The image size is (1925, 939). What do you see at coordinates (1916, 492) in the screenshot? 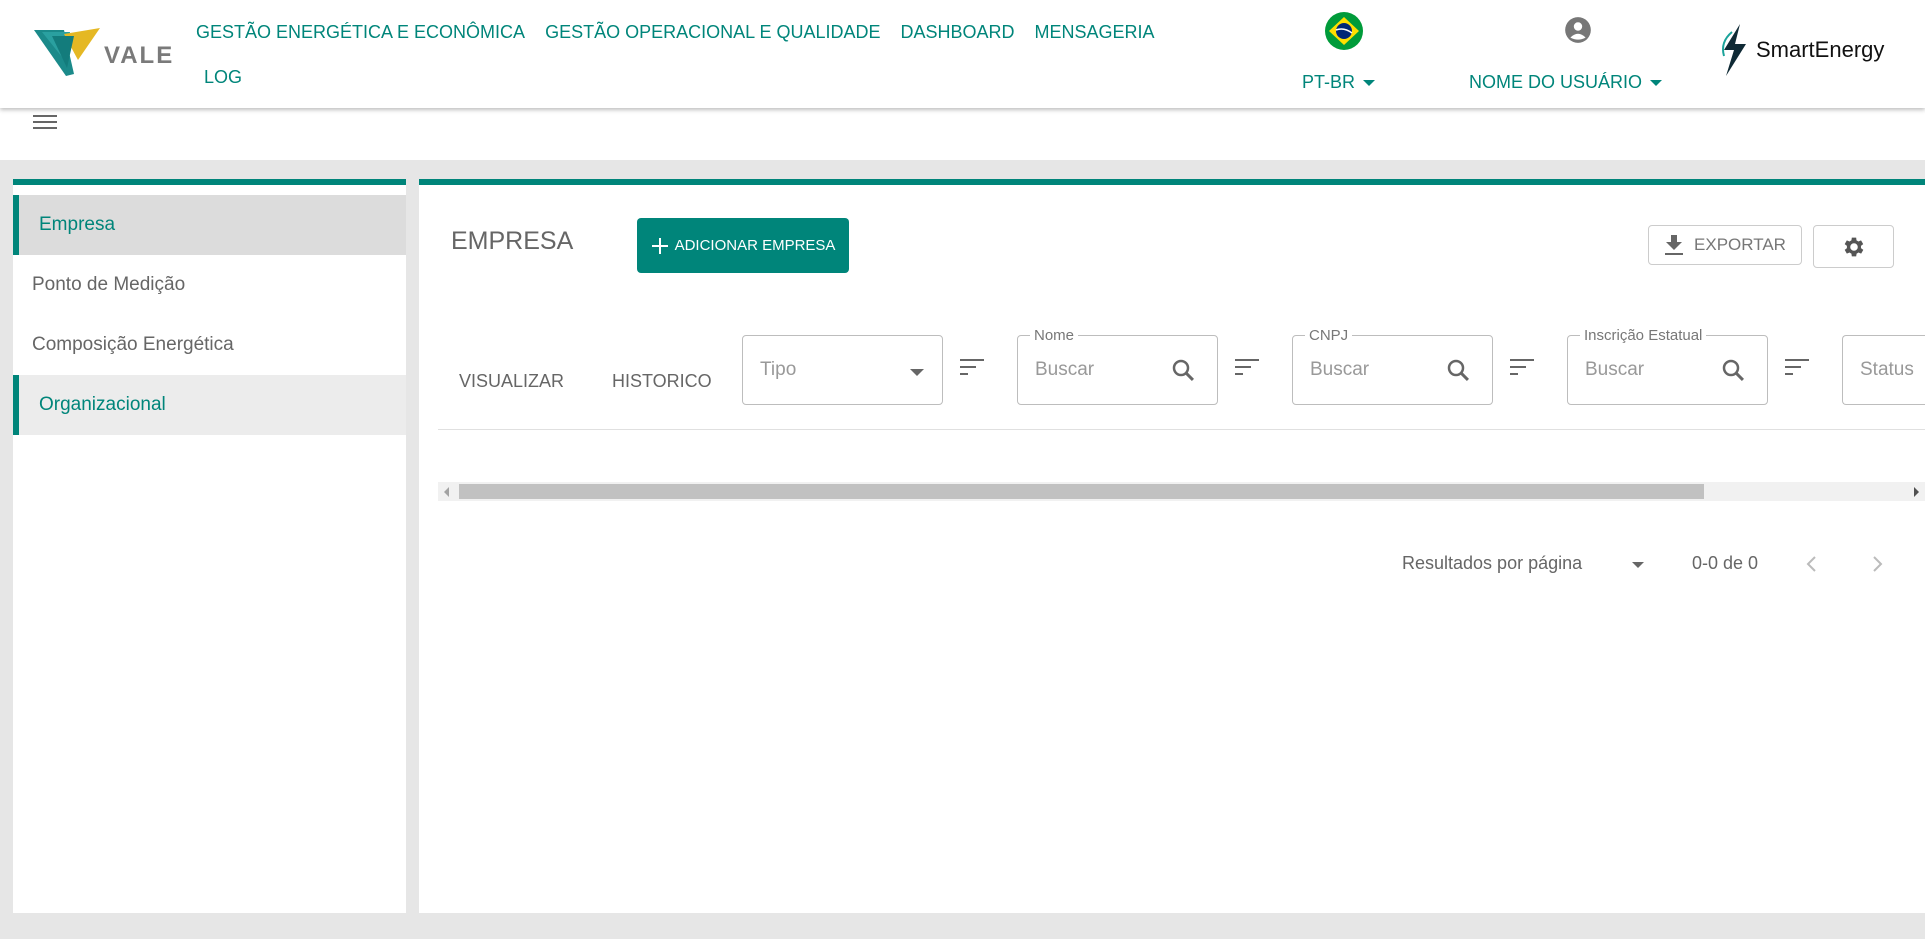
I see `scroll-right-arrow-icon` at bounding box center [1916, 492].